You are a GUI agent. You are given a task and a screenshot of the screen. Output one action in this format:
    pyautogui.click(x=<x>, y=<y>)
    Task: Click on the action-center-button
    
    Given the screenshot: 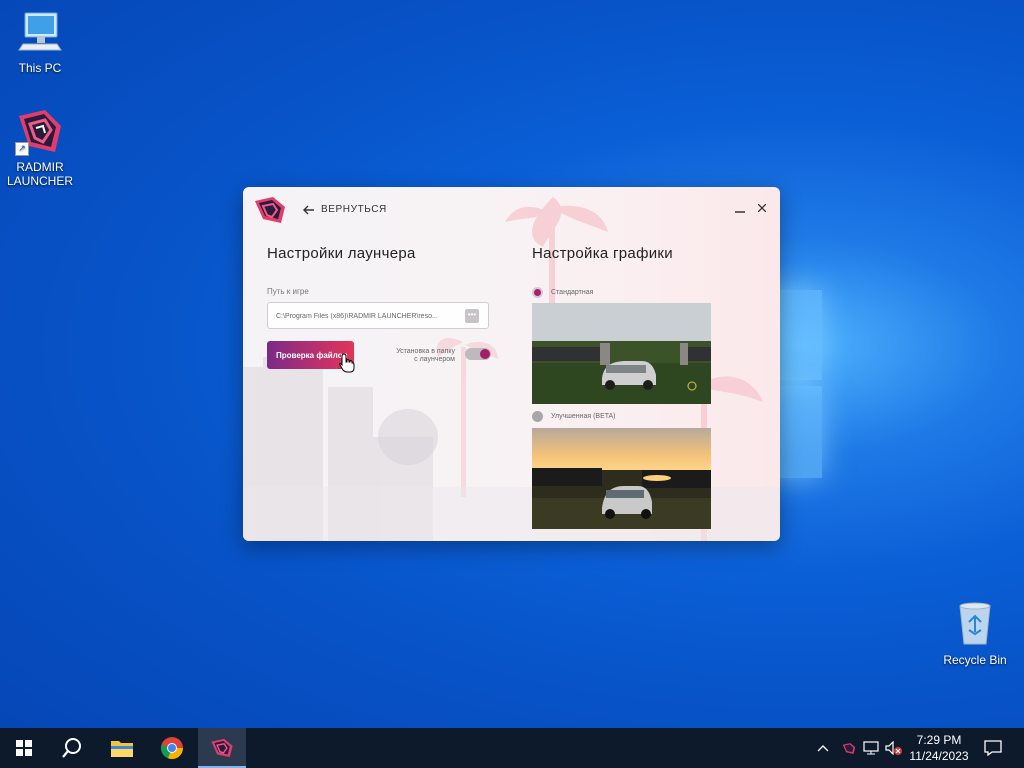 What is the action you would take?
    pyautogui.click(x=993, y=748)
    